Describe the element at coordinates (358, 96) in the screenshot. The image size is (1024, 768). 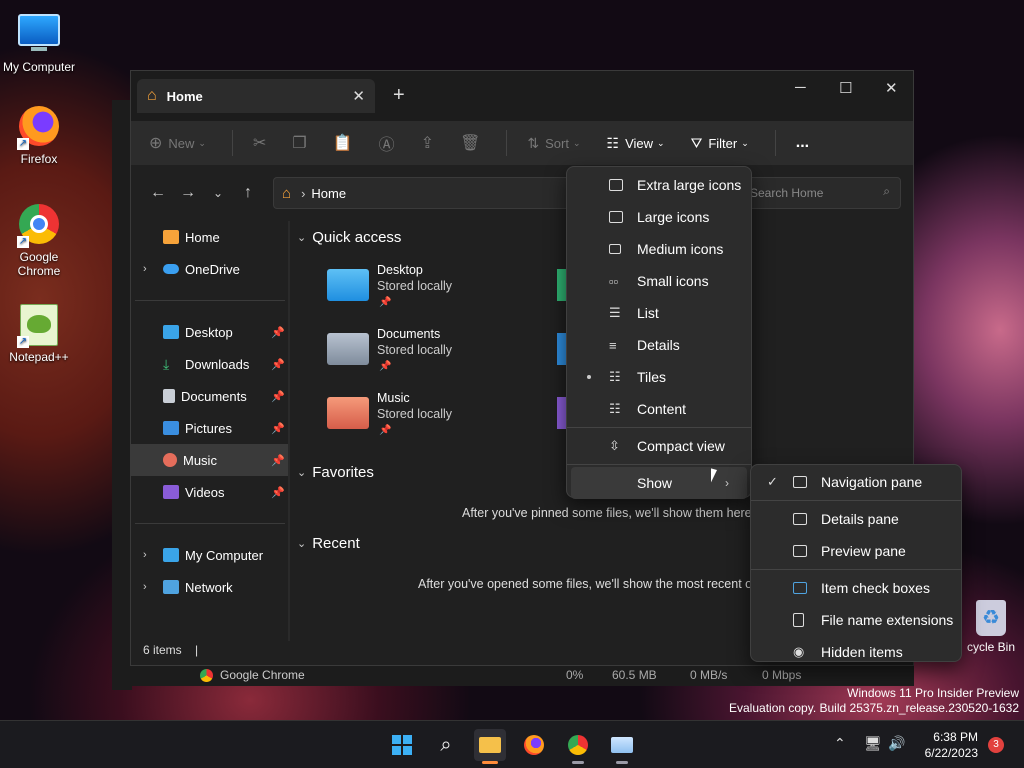
I see `close-tab-icon: ✕` at that location.